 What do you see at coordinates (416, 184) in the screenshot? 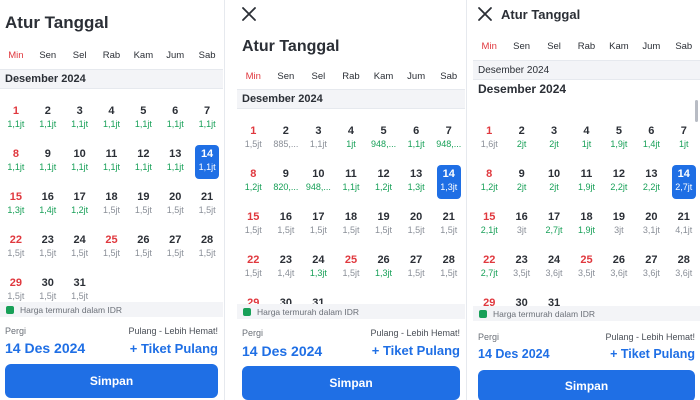
I see `day-cell: 13 1,3jt` at bounding box center [416, 184].